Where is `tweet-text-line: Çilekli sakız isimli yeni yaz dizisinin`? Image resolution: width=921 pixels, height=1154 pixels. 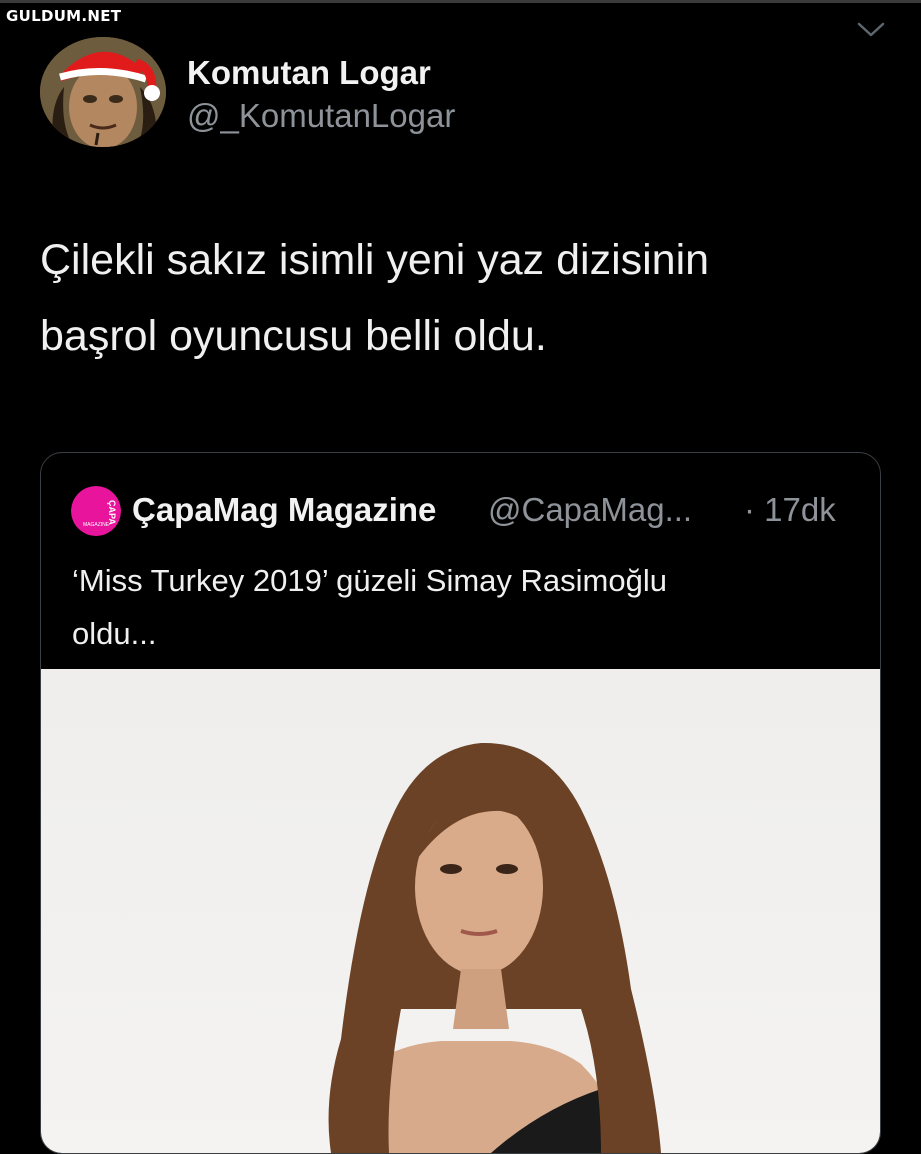
tweet-text-line: Çilekli sakız isimli yeni yaz dizisinin is located at coordinates (375, 260).